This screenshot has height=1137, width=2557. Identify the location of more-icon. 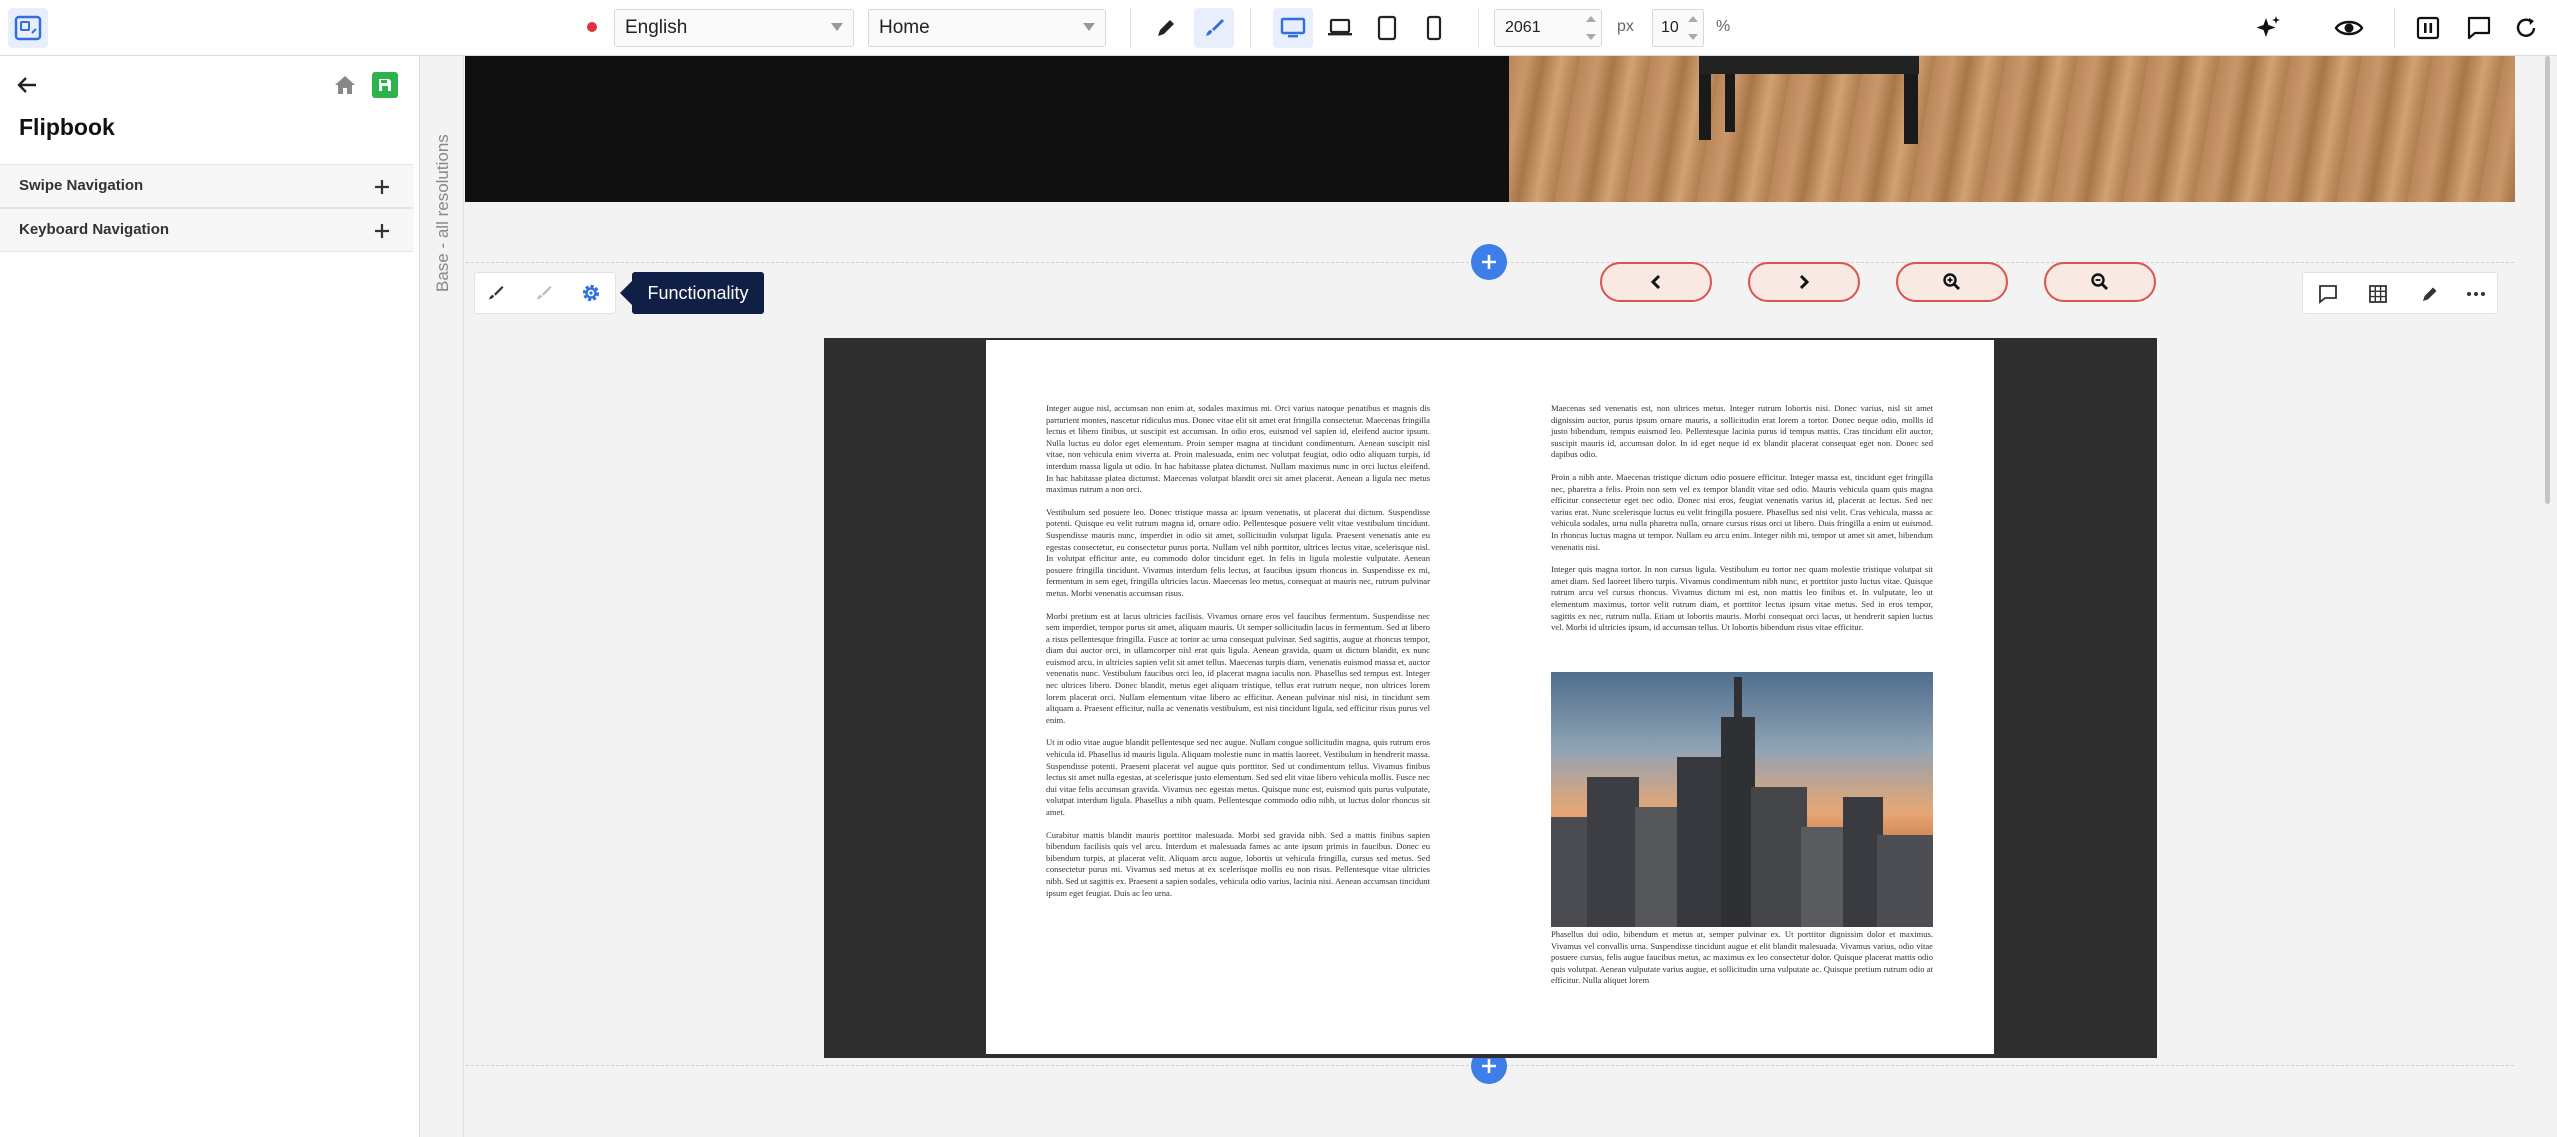
(2476, 294).